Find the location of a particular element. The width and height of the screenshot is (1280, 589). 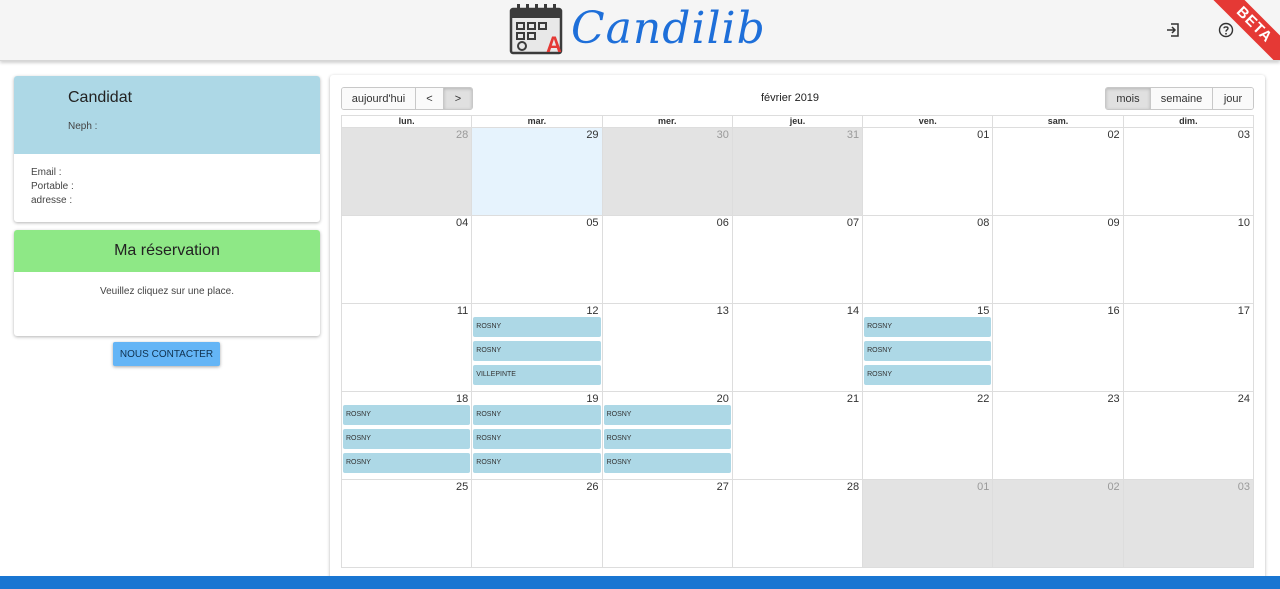

day-cell: 12 ROSNY ROSNY VILLEPINTE is located at coordinates (537, 348).